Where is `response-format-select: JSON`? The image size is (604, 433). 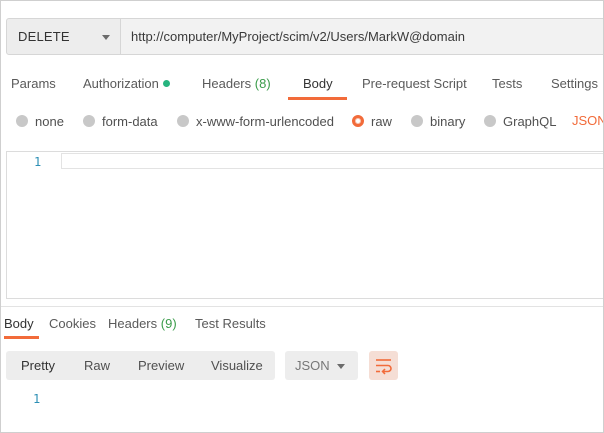 response-format-select: JSON is located at coordinates (321, 365).